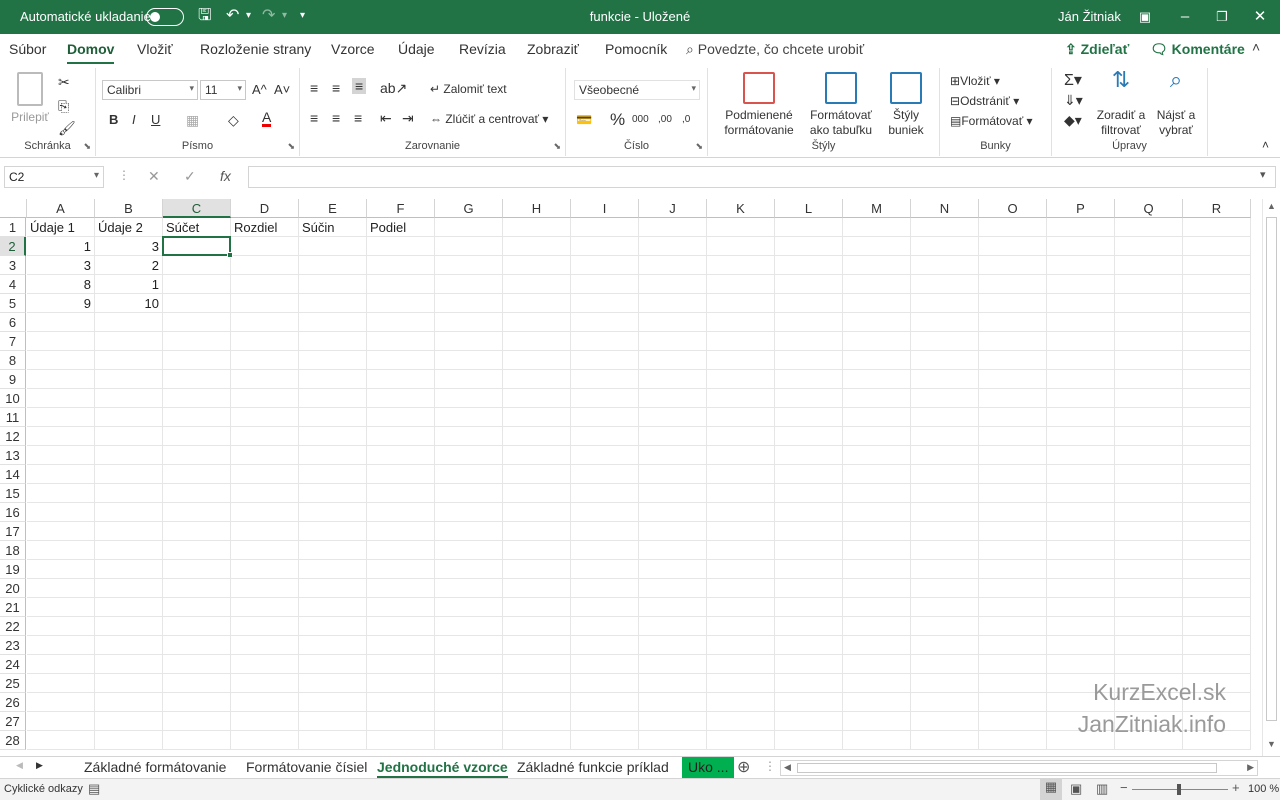  I want to click on cell-q12, so click(1149, 436).